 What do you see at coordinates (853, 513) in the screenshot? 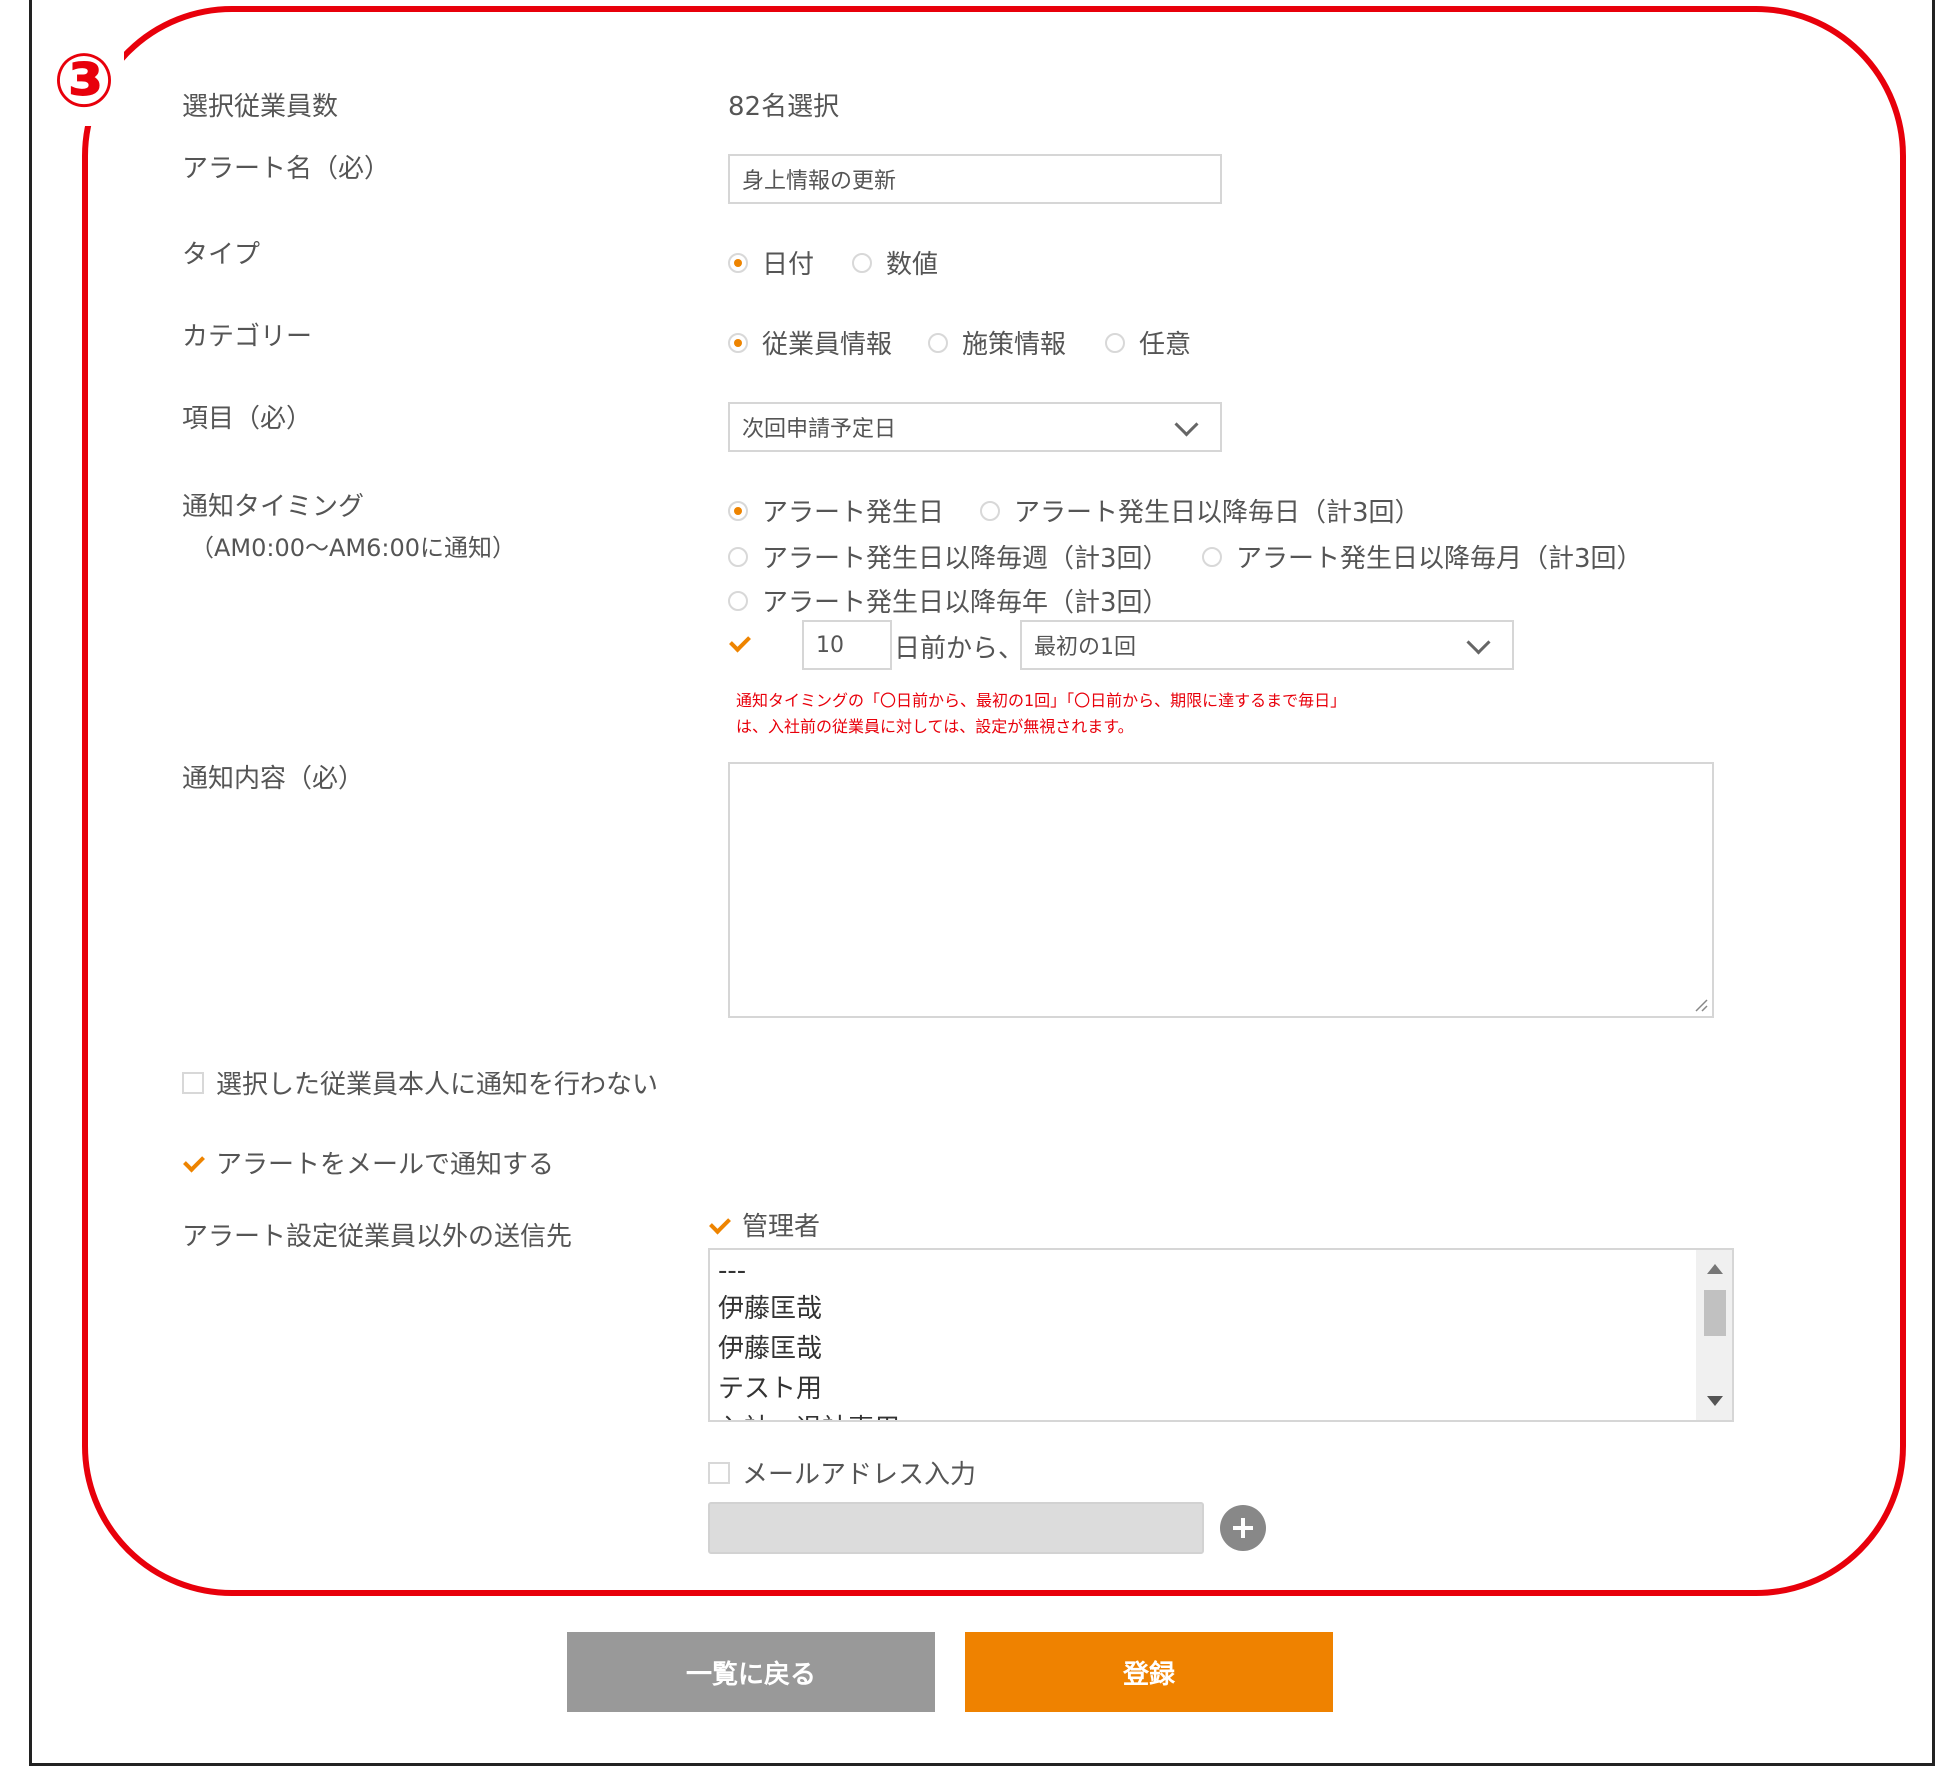
I see `timing-option-label: アラート発生日` at bounding box center [853, 513].